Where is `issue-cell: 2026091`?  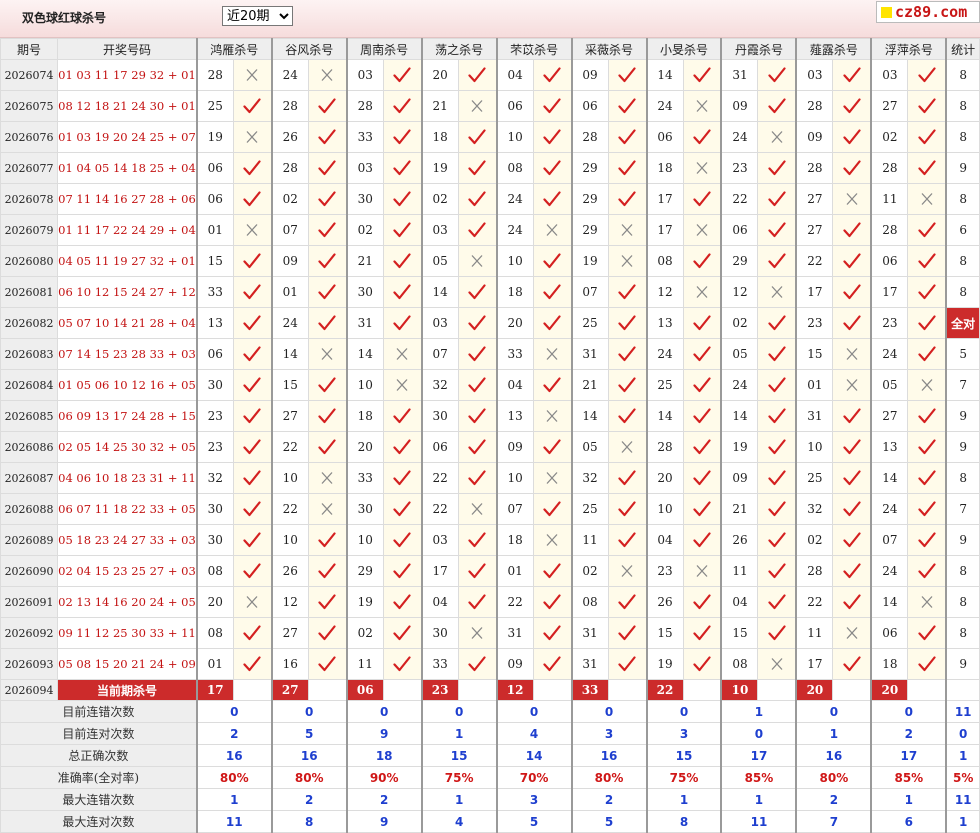 issue-cell: 2026091 is located at coordinates (29, 602).